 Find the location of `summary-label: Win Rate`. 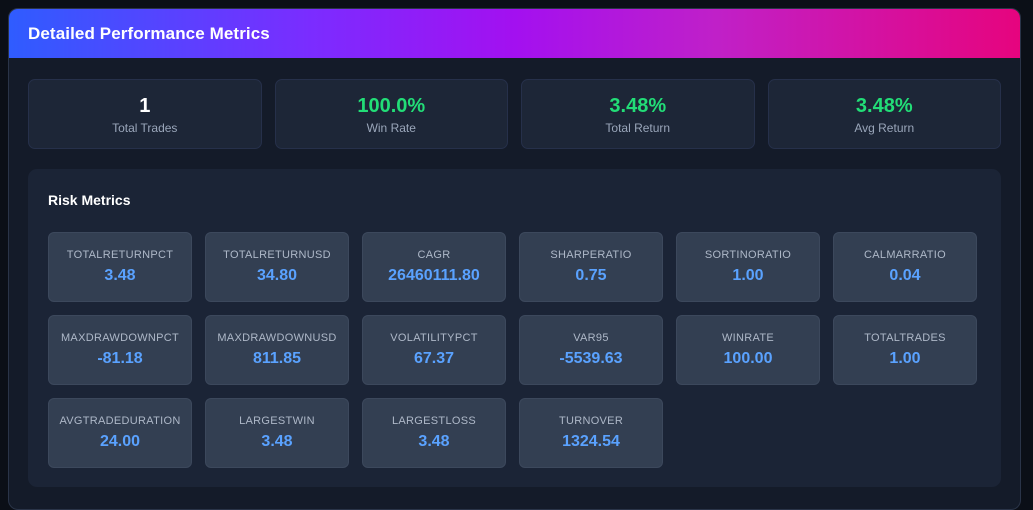

summary-label: Win Rate is located at coordinates (391, 127).